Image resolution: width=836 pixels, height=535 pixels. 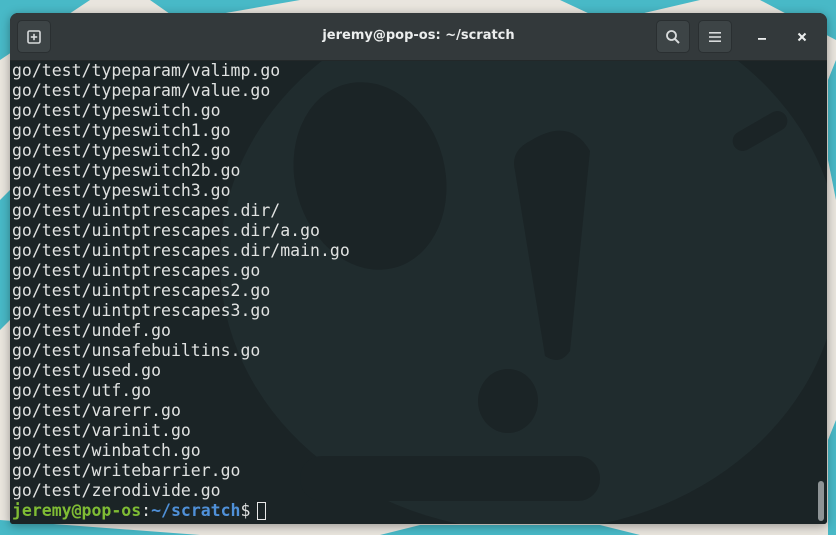 I want to click on output-line: go/test/used.go, so click(x=87, y=370).